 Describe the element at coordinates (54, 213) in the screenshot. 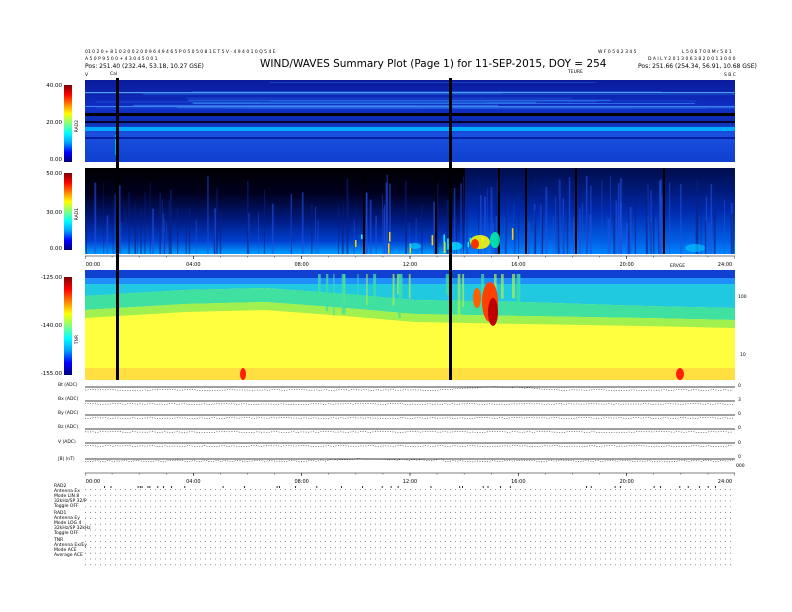

I see `rad1-tick-mid: 30.00` at that location.